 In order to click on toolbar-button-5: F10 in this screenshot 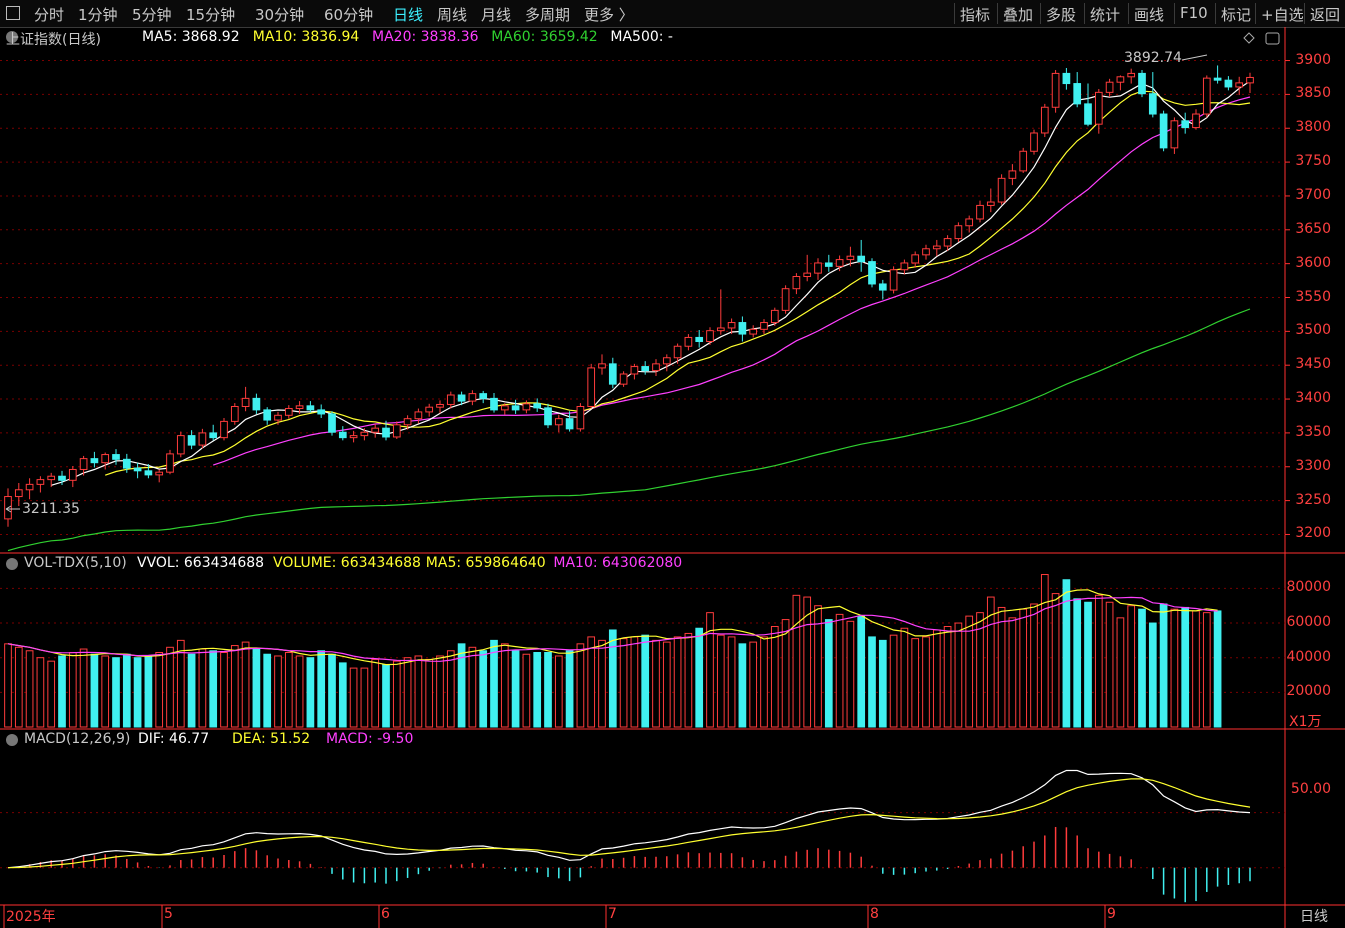, I will do `click(1194, 13)`.